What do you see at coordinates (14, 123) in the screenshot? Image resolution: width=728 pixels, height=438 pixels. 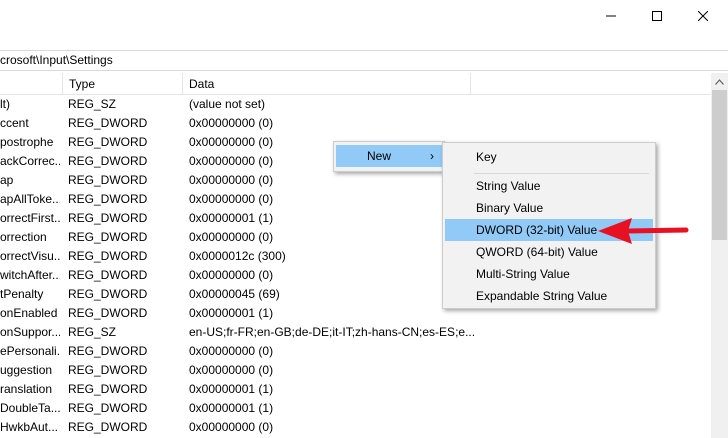 I see `value-name: ccent` at bounding box center [14, 123].